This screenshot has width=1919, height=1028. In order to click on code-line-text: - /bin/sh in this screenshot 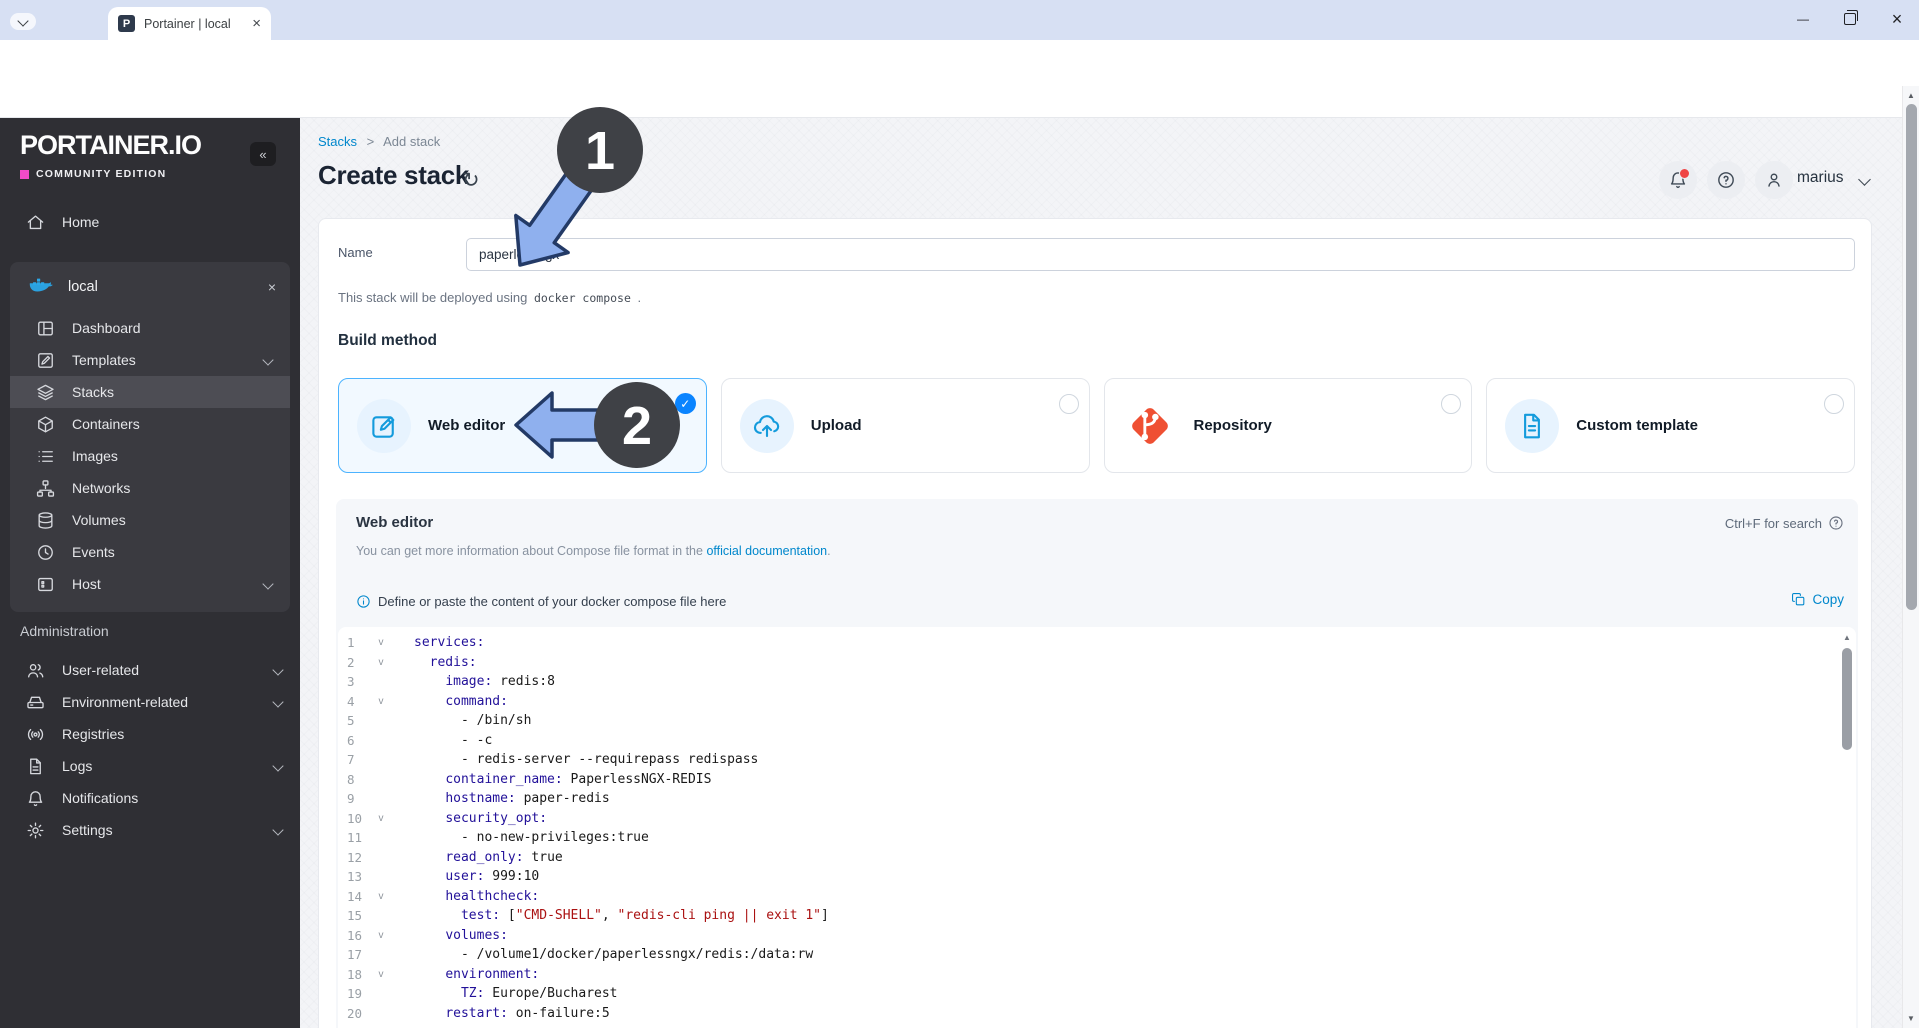, I will do `click(473, 721)`.